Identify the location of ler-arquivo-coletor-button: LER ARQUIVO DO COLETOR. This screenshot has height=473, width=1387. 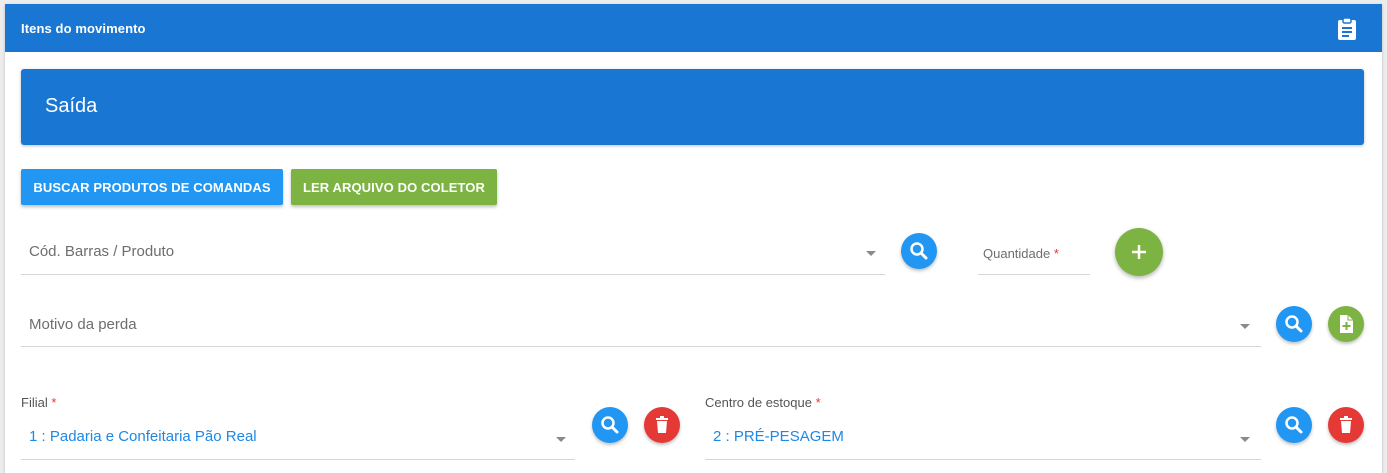
(394, 187).